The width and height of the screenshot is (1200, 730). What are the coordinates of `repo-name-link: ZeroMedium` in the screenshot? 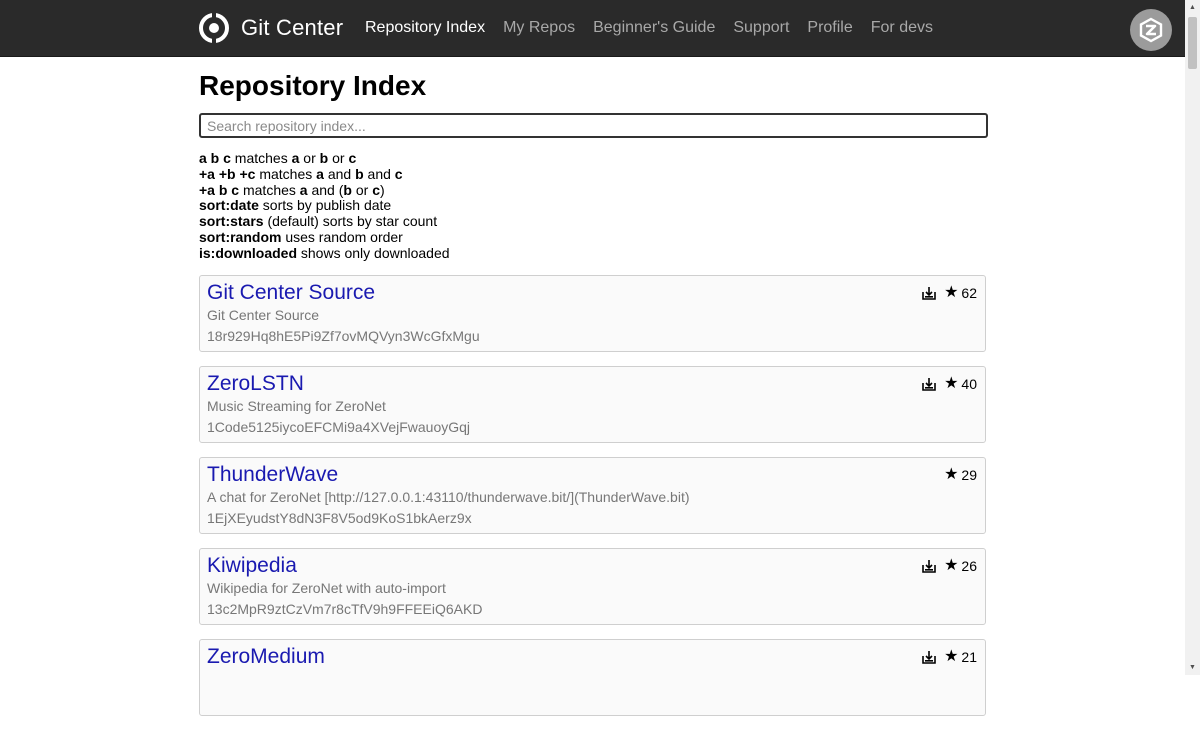 It's located at (592, 657).